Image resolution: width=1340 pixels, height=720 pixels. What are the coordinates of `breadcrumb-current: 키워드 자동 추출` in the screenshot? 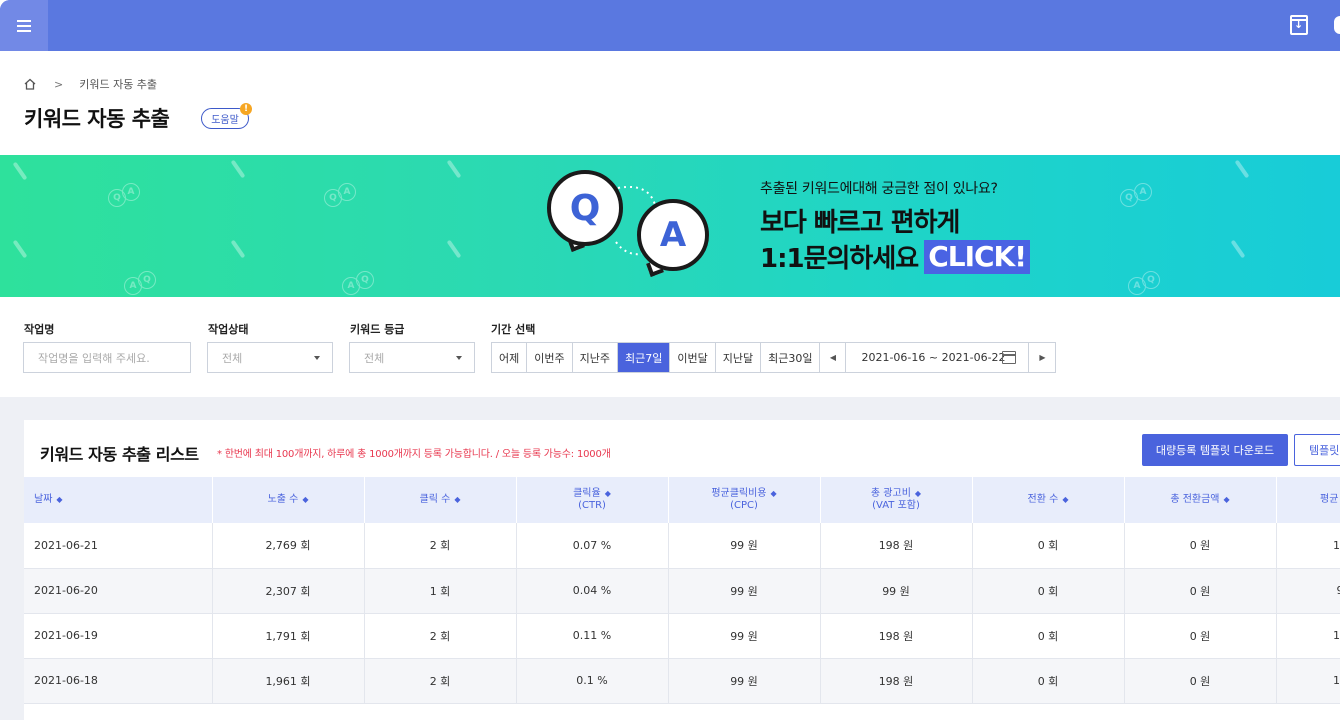 It's located at (118, 84).